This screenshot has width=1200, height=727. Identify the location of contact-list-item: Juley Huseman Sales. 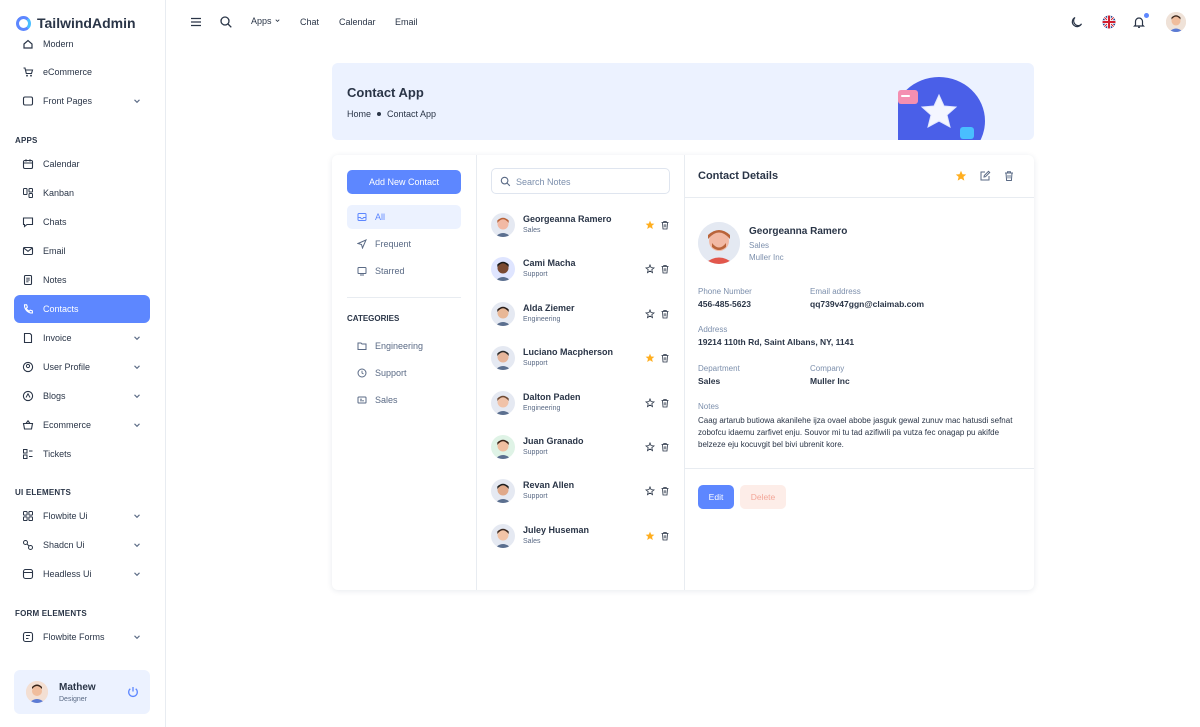
(581, 536).